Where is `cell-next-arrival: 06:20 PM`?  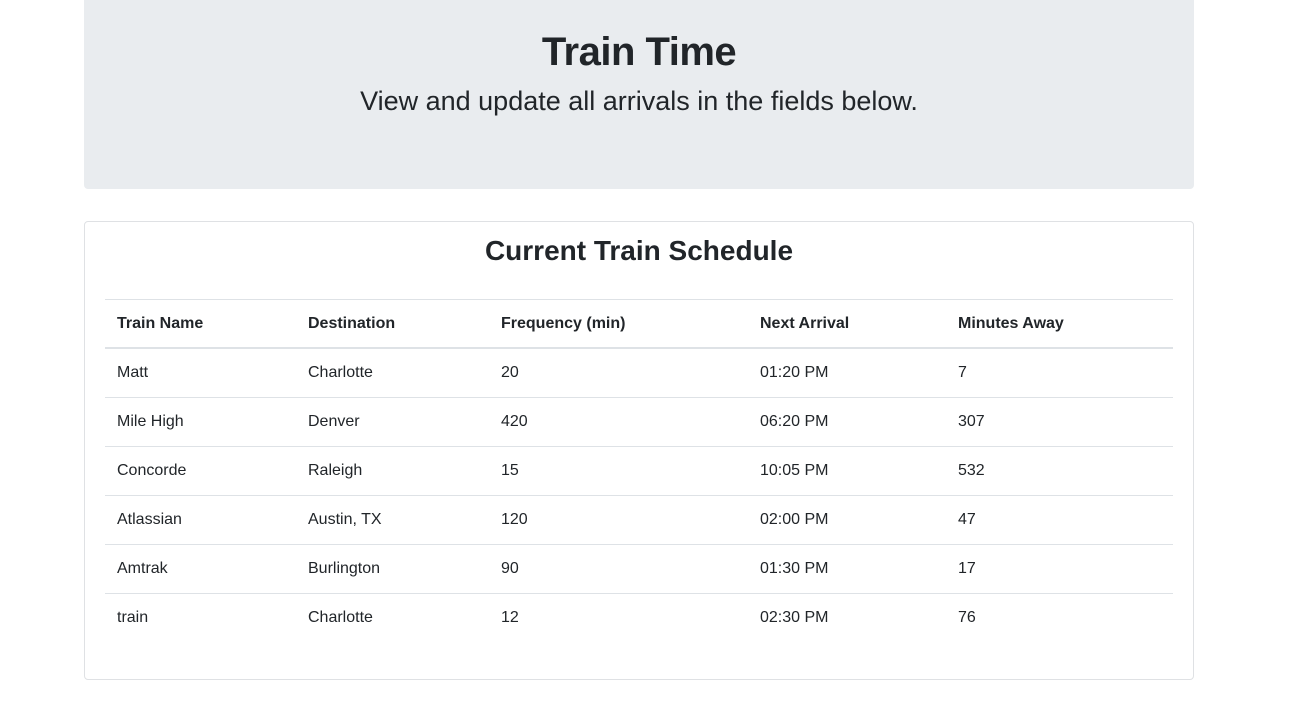
cell-next-arrival: 06:20 PM is located at coordinates (847, 422).